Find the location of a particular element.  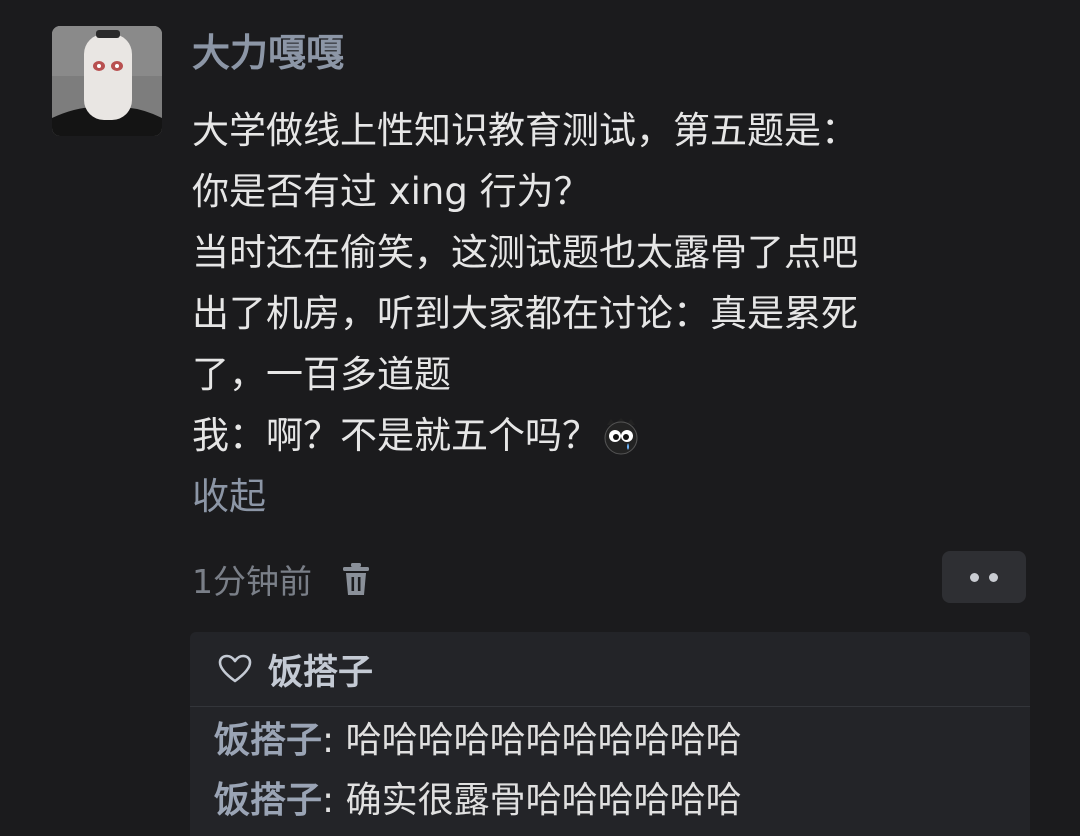

reply-item: 饭搭子: 确实很露骨哈哈哈哈哈哈 is located at coordinates (478, 801).